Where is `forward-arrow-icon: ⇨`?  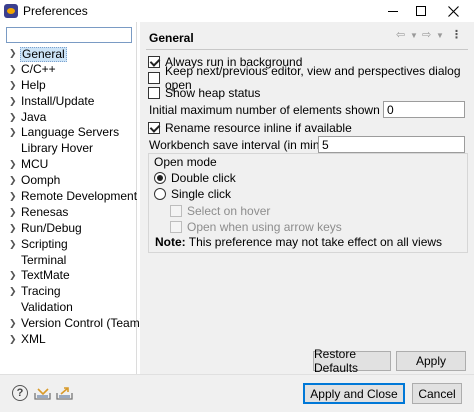
forward-arrow-icon: ⇨ is located at coordinates (426, 34).